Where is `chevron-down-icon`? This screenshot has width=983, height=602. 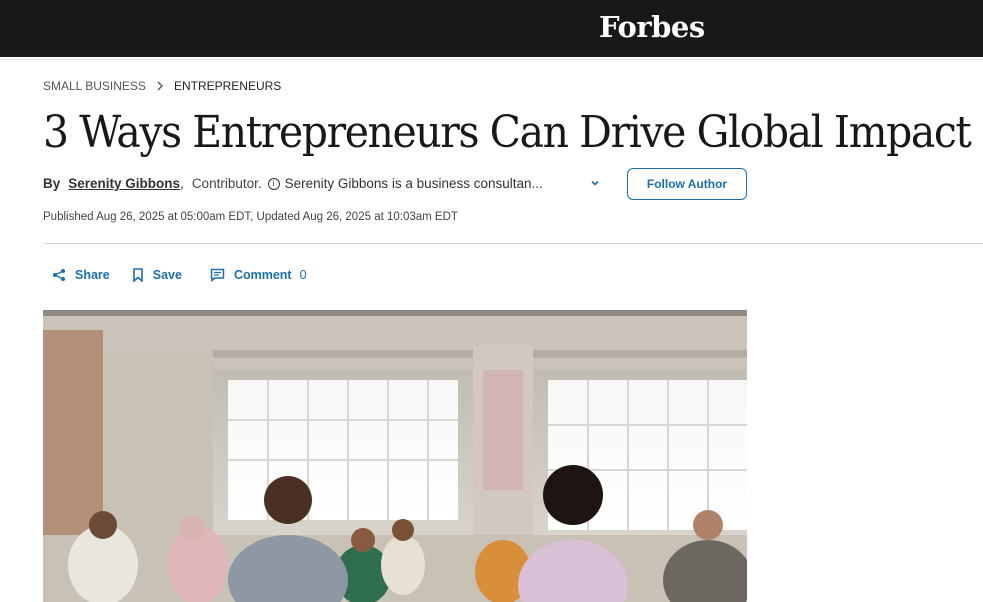
chevron-down-icon is located at coordinates (595, 183).